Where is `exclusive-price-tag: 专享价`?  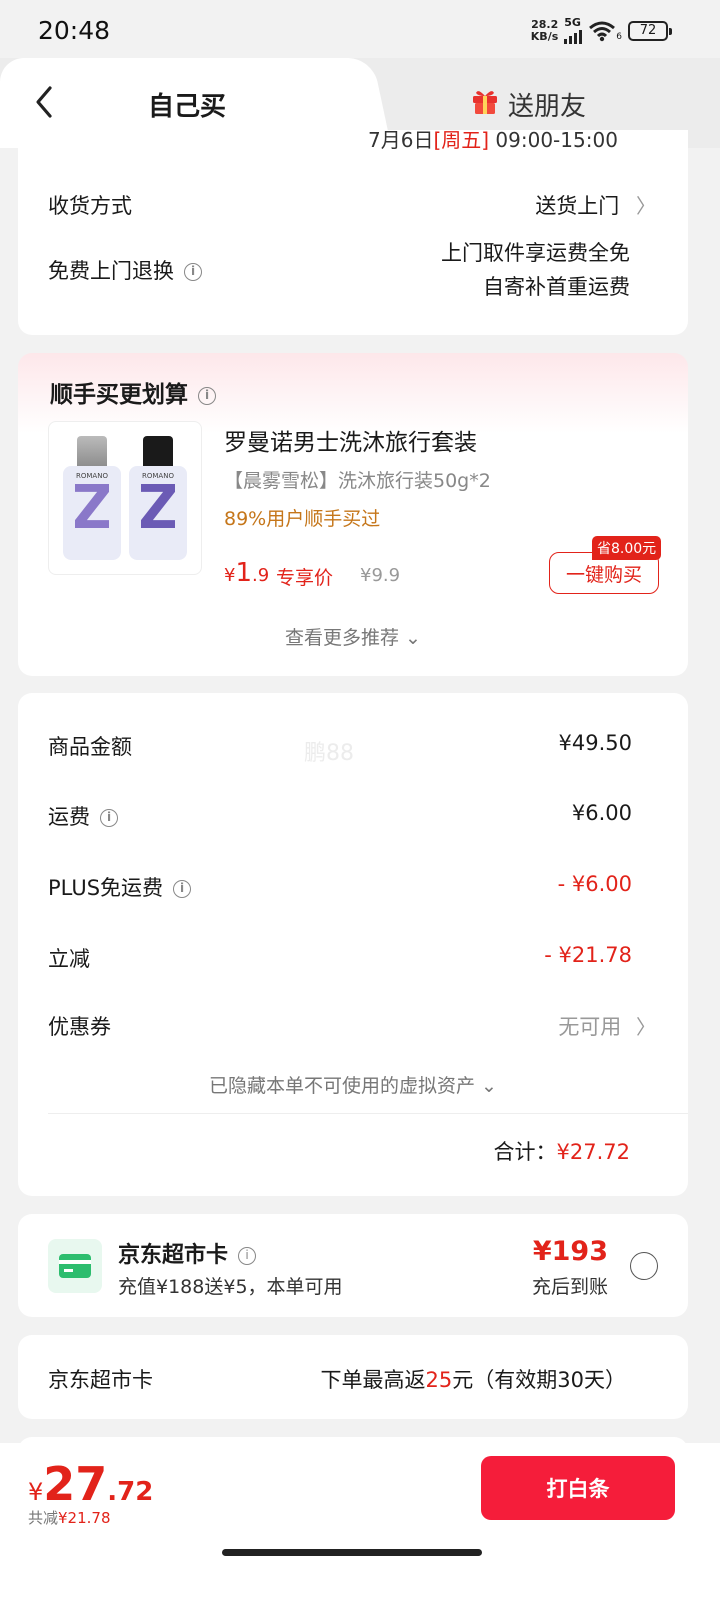 exclusive-price-tag: 专享价 is located at coordinates (305, 578).